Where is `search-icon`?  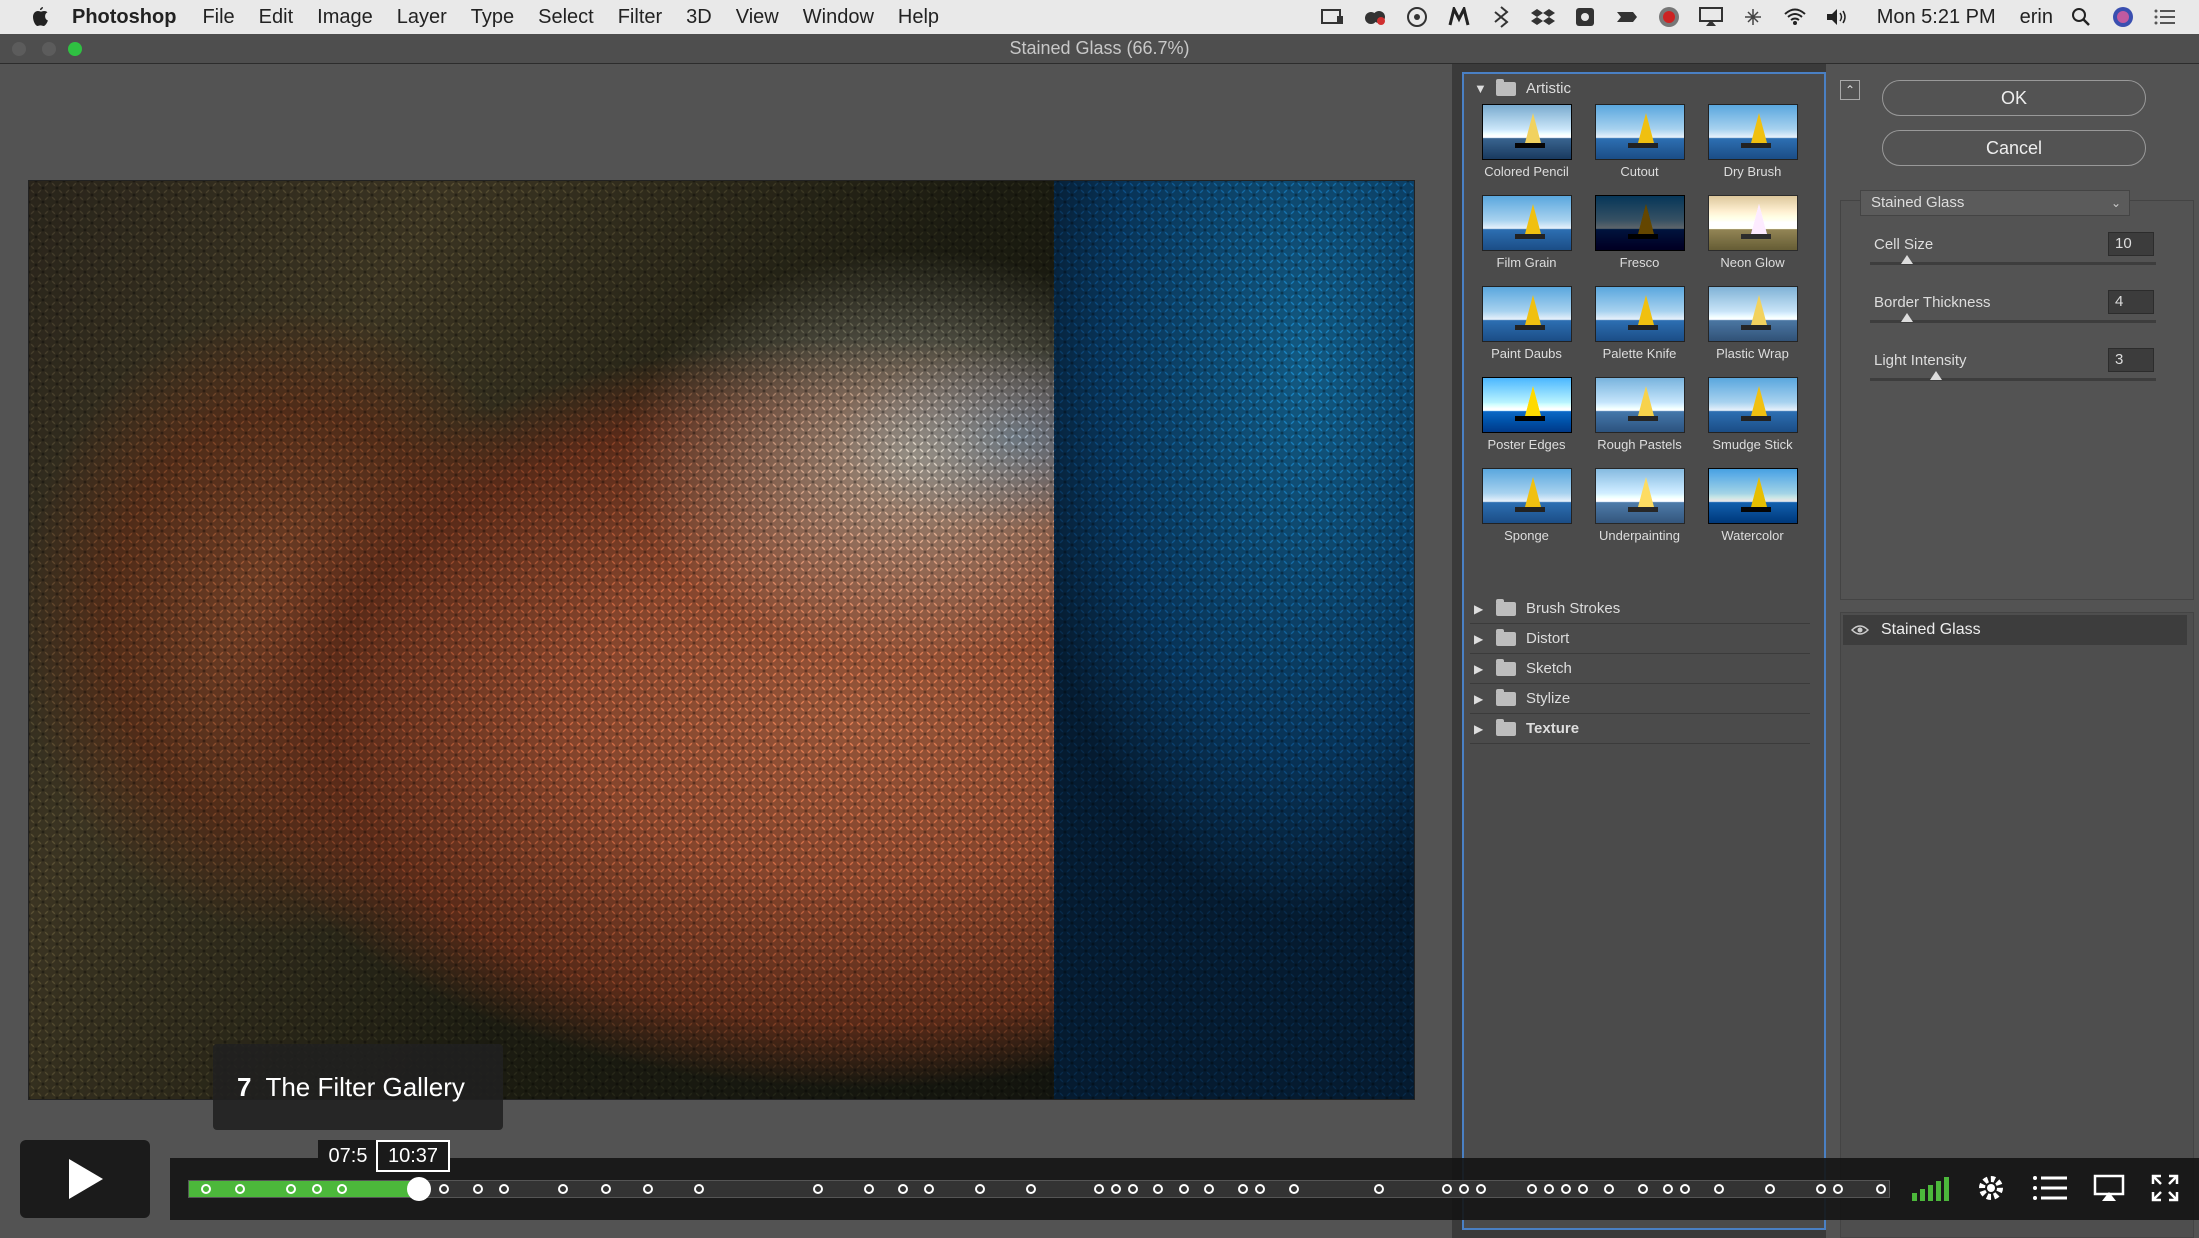 search-icon is located at coordinates (2081, 17).